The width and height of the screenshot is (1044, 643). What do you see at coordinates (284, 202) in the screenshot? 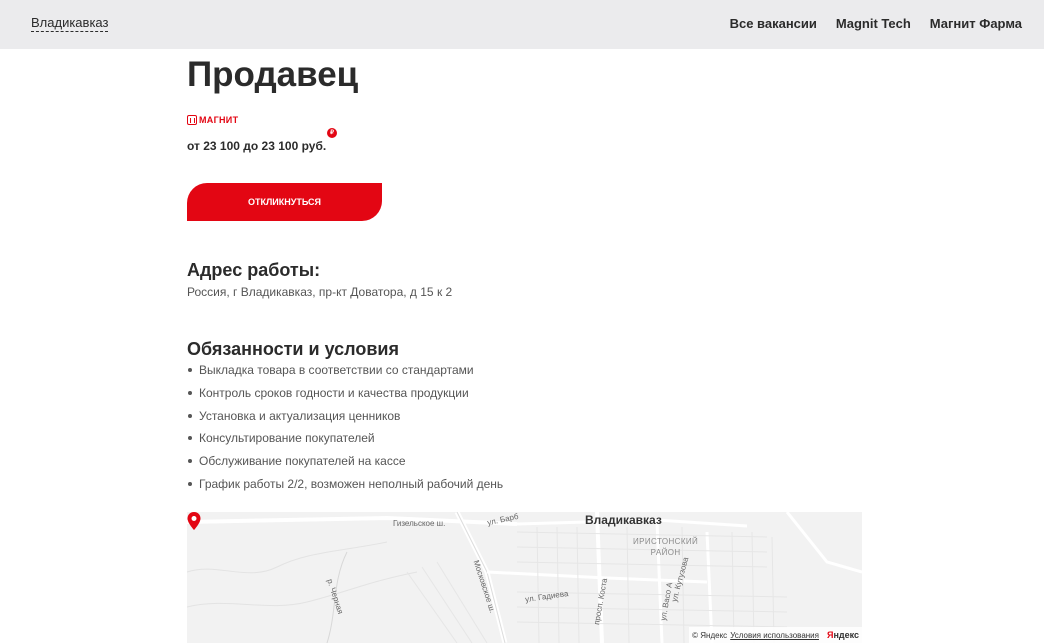
I see `apply-button: ОТКЛИКНУТЬСЯ` at bounding box center [284, 202].